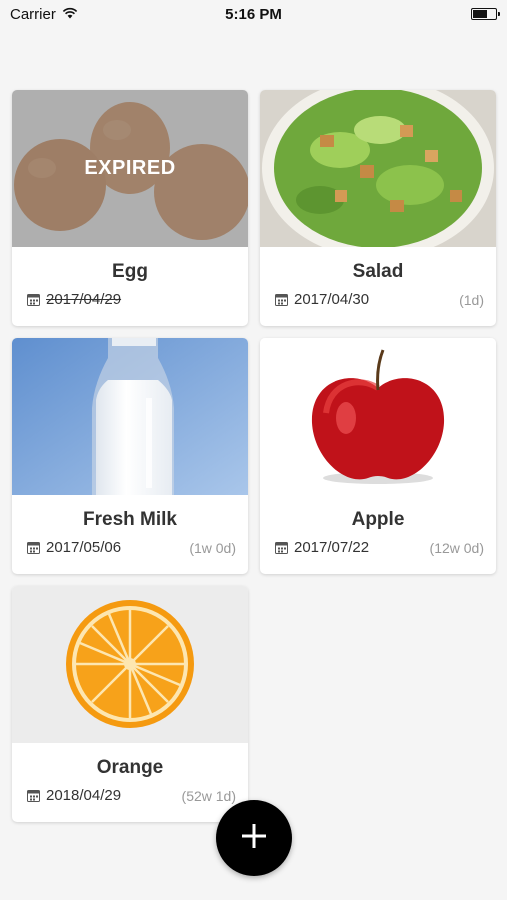  What do you see at coordinates (378, 168) in the screenshot?
I see `salad-photo` at bounding box center [378, 168].